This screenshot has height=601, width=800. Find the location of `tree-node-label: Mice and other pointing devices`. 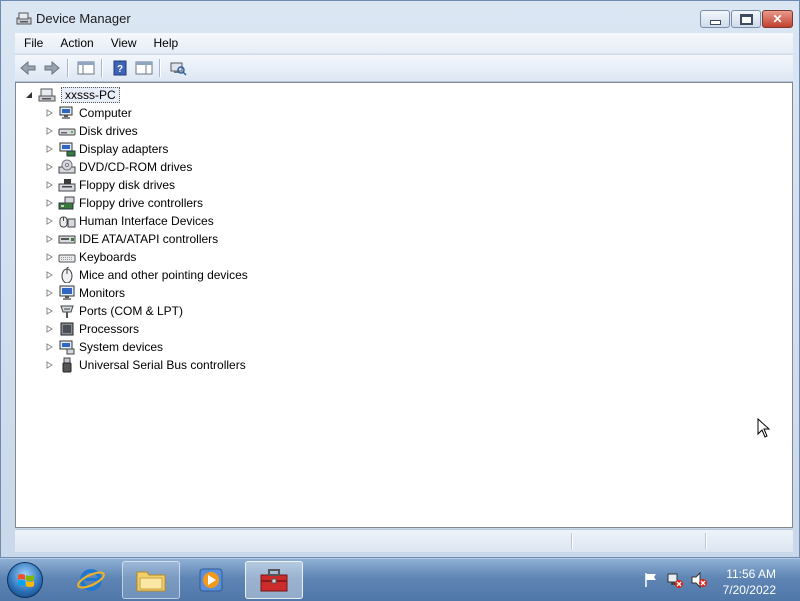

tree-node-label: Mice and other pointing devices is located at coordinates (163, 275).